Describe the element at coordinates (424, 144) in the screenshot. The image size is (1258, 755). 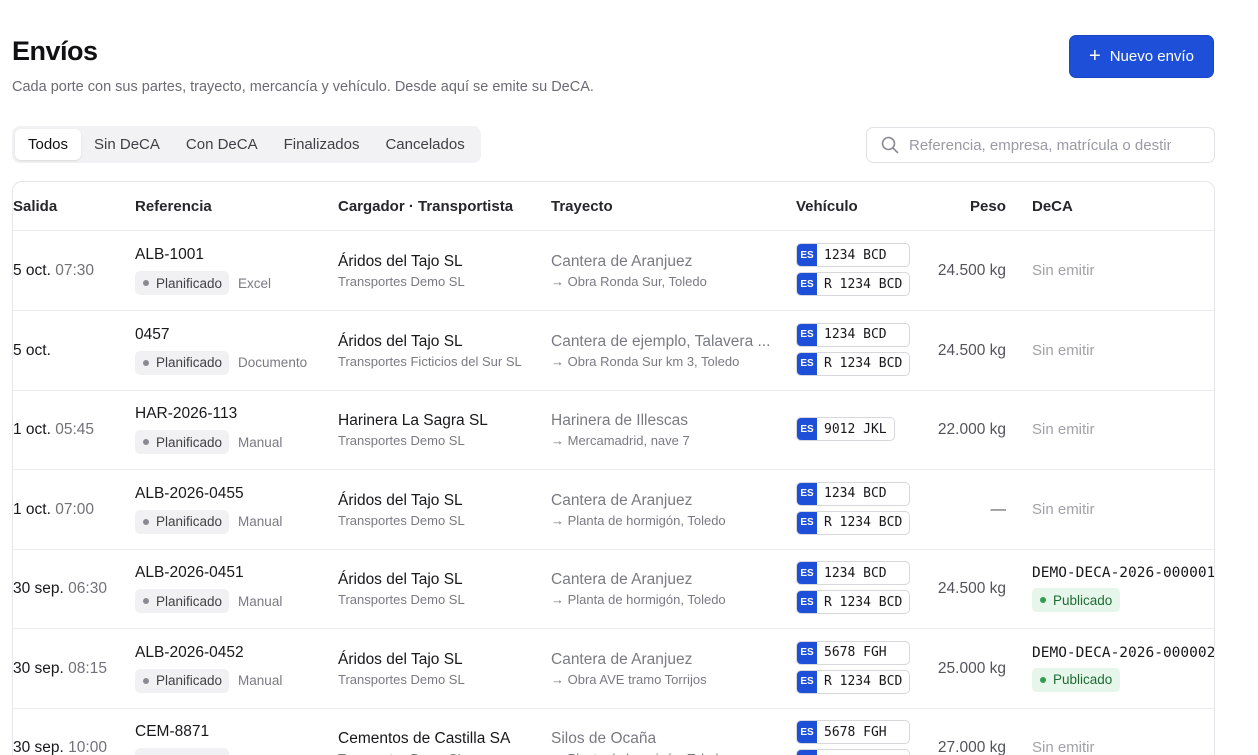
I see `tab-cancelados: Cancelados` at that location.